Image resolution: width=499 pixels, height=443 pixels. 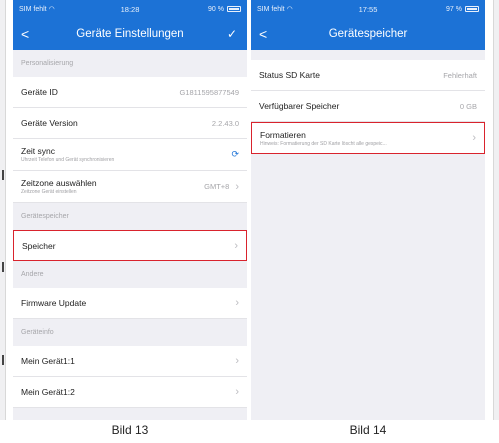 I want to click on right-page-edge, so click(x=496, y=210).